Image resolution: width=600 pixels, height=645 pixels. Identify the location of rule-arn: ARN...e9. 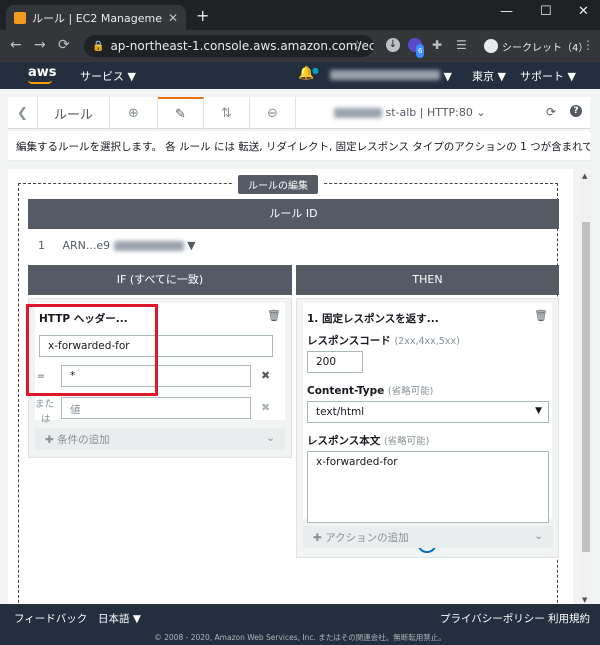
(86, 245).